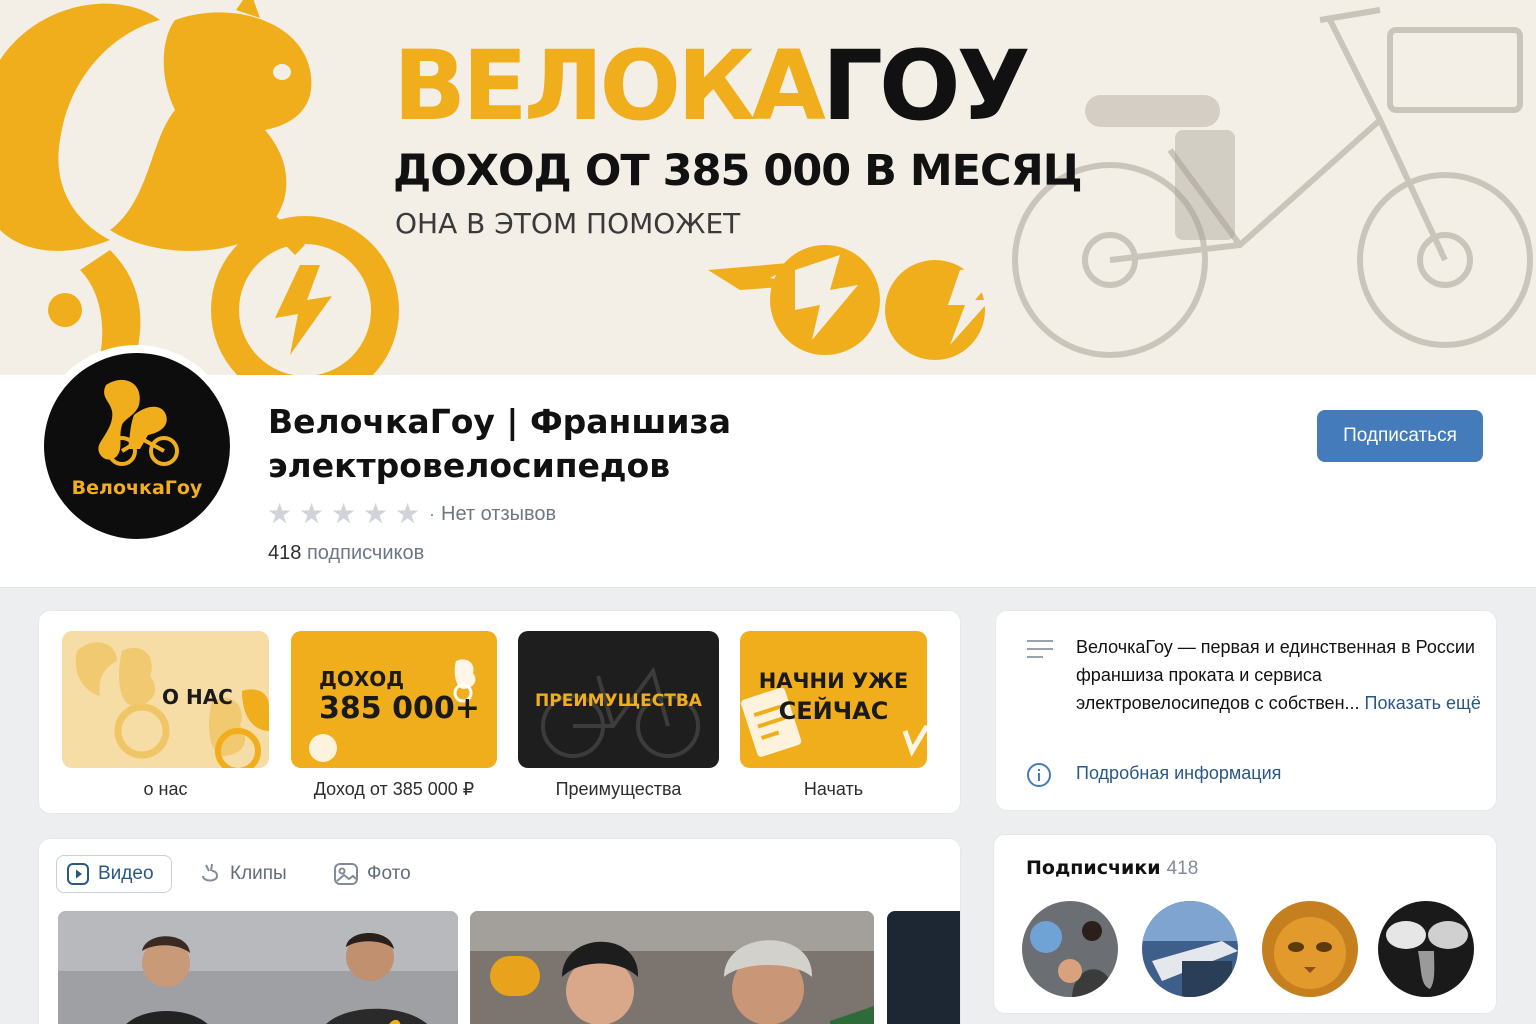  I want to click on tile-start-text-2: СЕЙЧАС, so click(833, 711).